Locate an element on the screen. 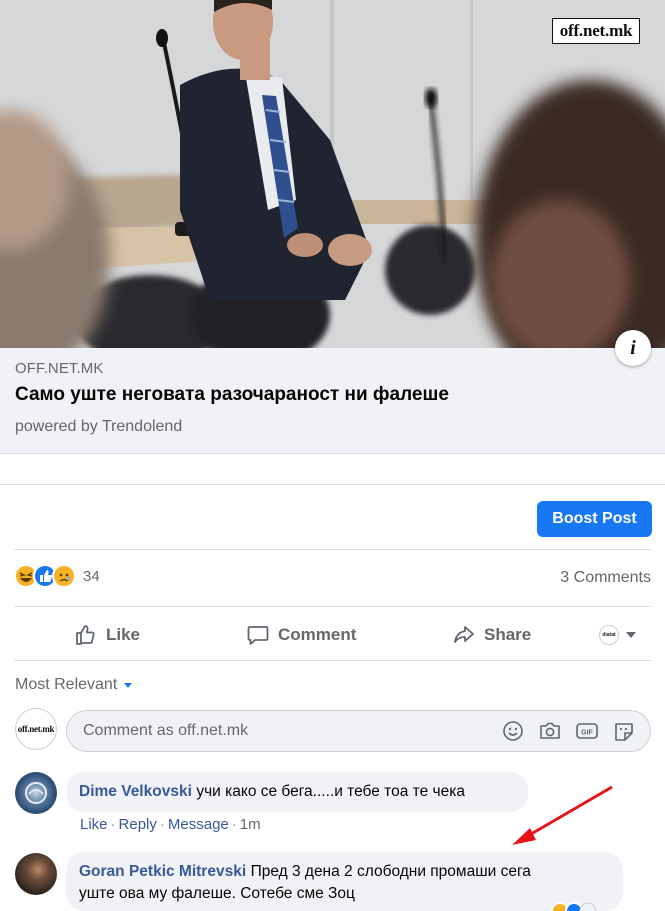  reactions-summary: 34 is located at coordinates (57, 576).